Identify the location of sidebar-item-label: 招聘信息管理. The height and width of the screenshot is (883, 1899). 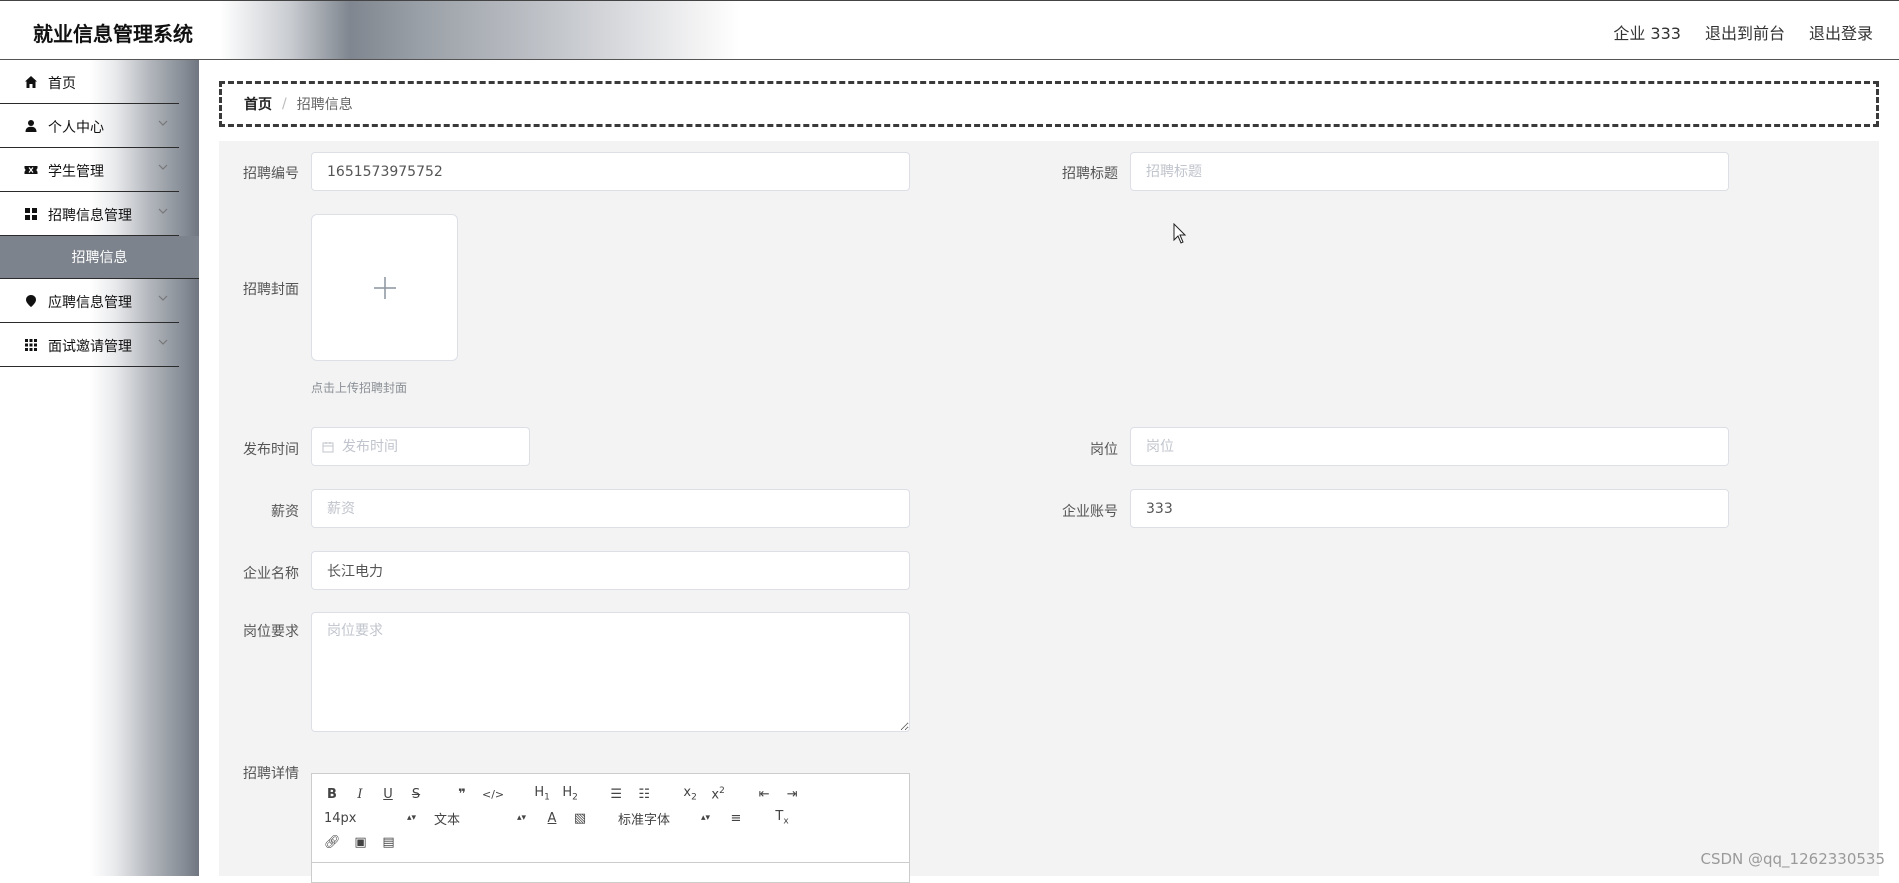
(90, 216).